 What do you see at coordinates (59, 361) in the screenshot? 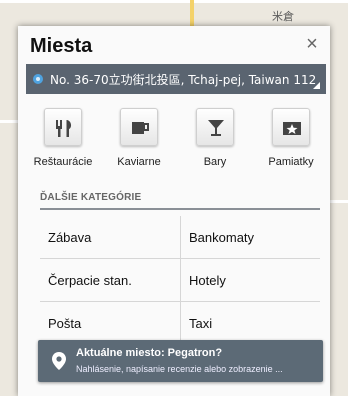
I see `map-pin-icon` at bounding box center [59, 361].